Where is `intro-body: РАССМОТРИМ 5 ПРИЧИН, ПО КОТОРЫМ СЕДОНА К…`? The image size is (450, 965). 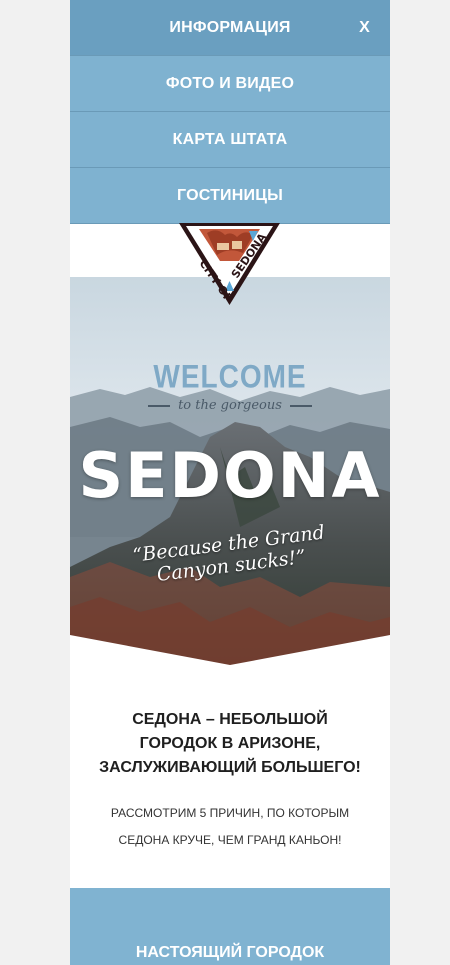
intro-body: РАССМОТРИМ 5 ПРИЧИН, ПО КОТОРЫМ СЕДОНА К… is located at coordinates (230, 826).